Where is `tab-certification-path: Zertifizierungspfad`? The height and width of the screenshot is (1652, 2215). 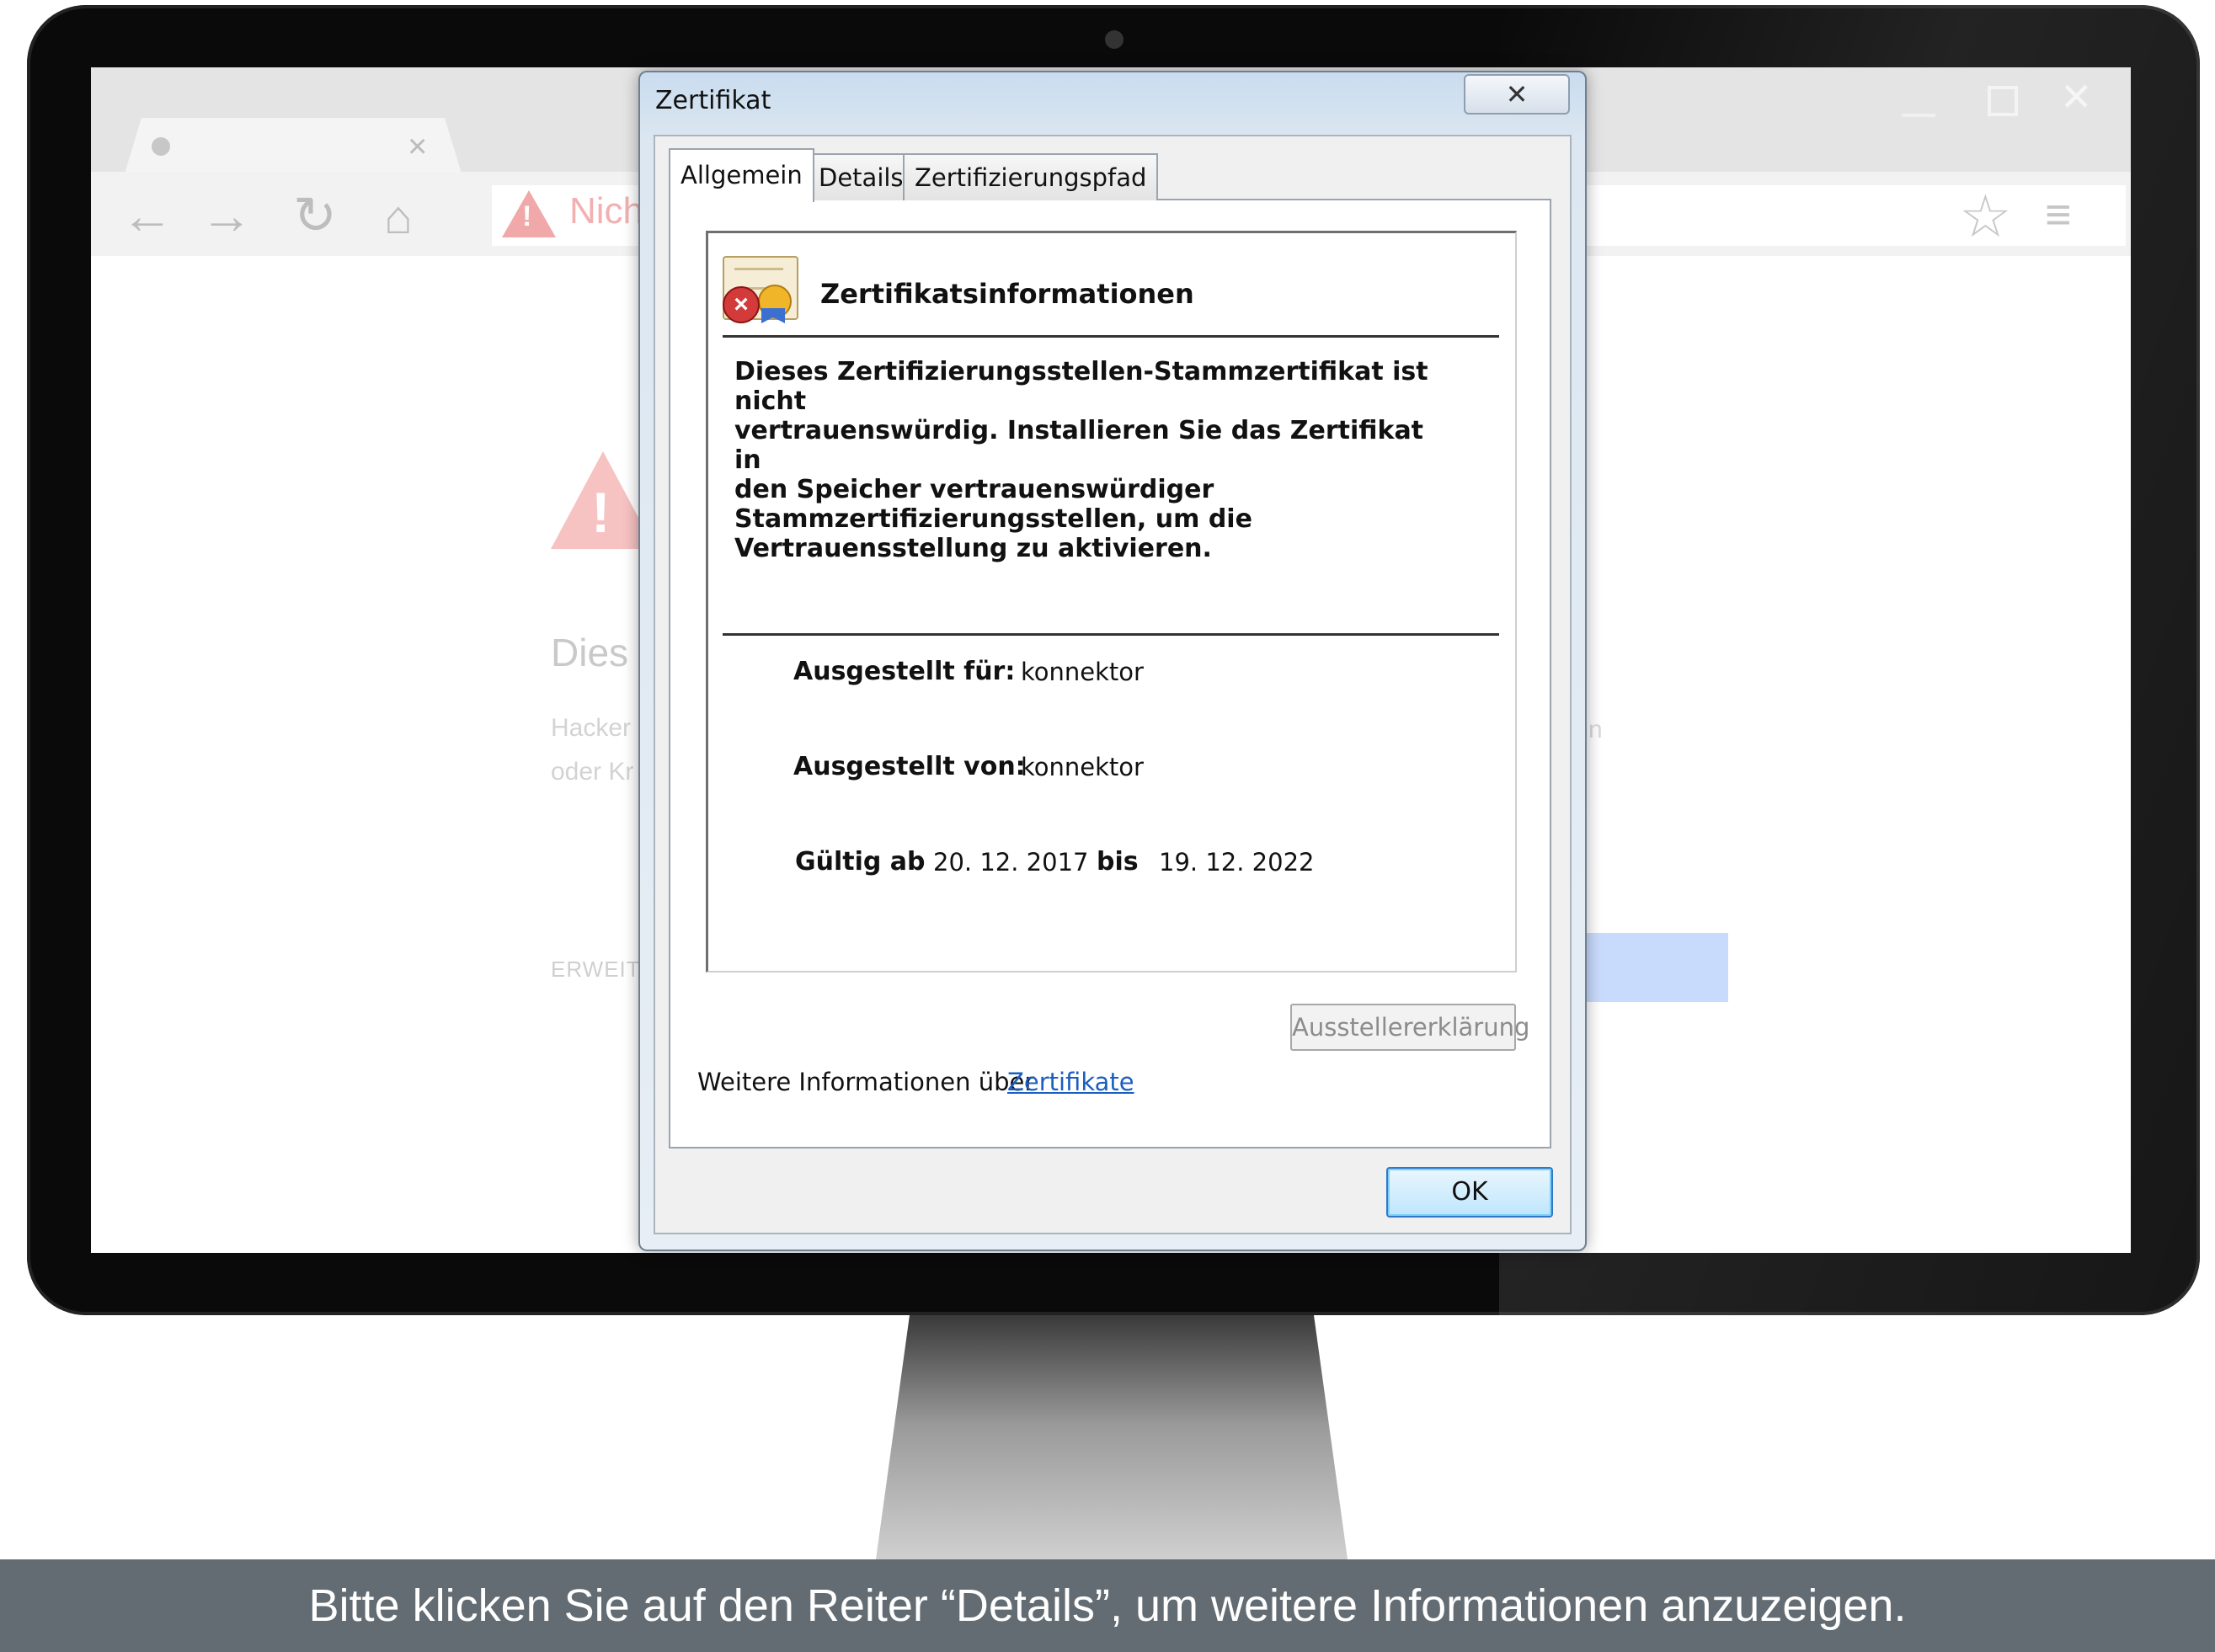 tab-certification-path: Zertifizierungspfad is located at coordinates (1031, 176).